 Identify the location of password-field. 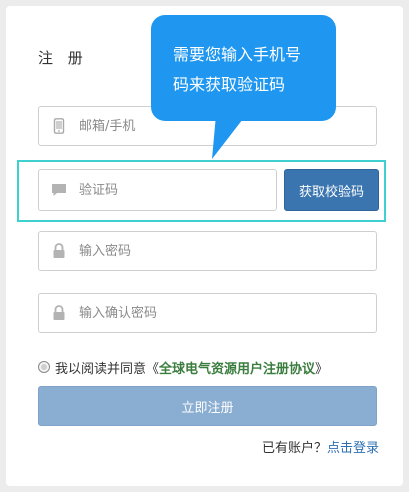
(207, 251).